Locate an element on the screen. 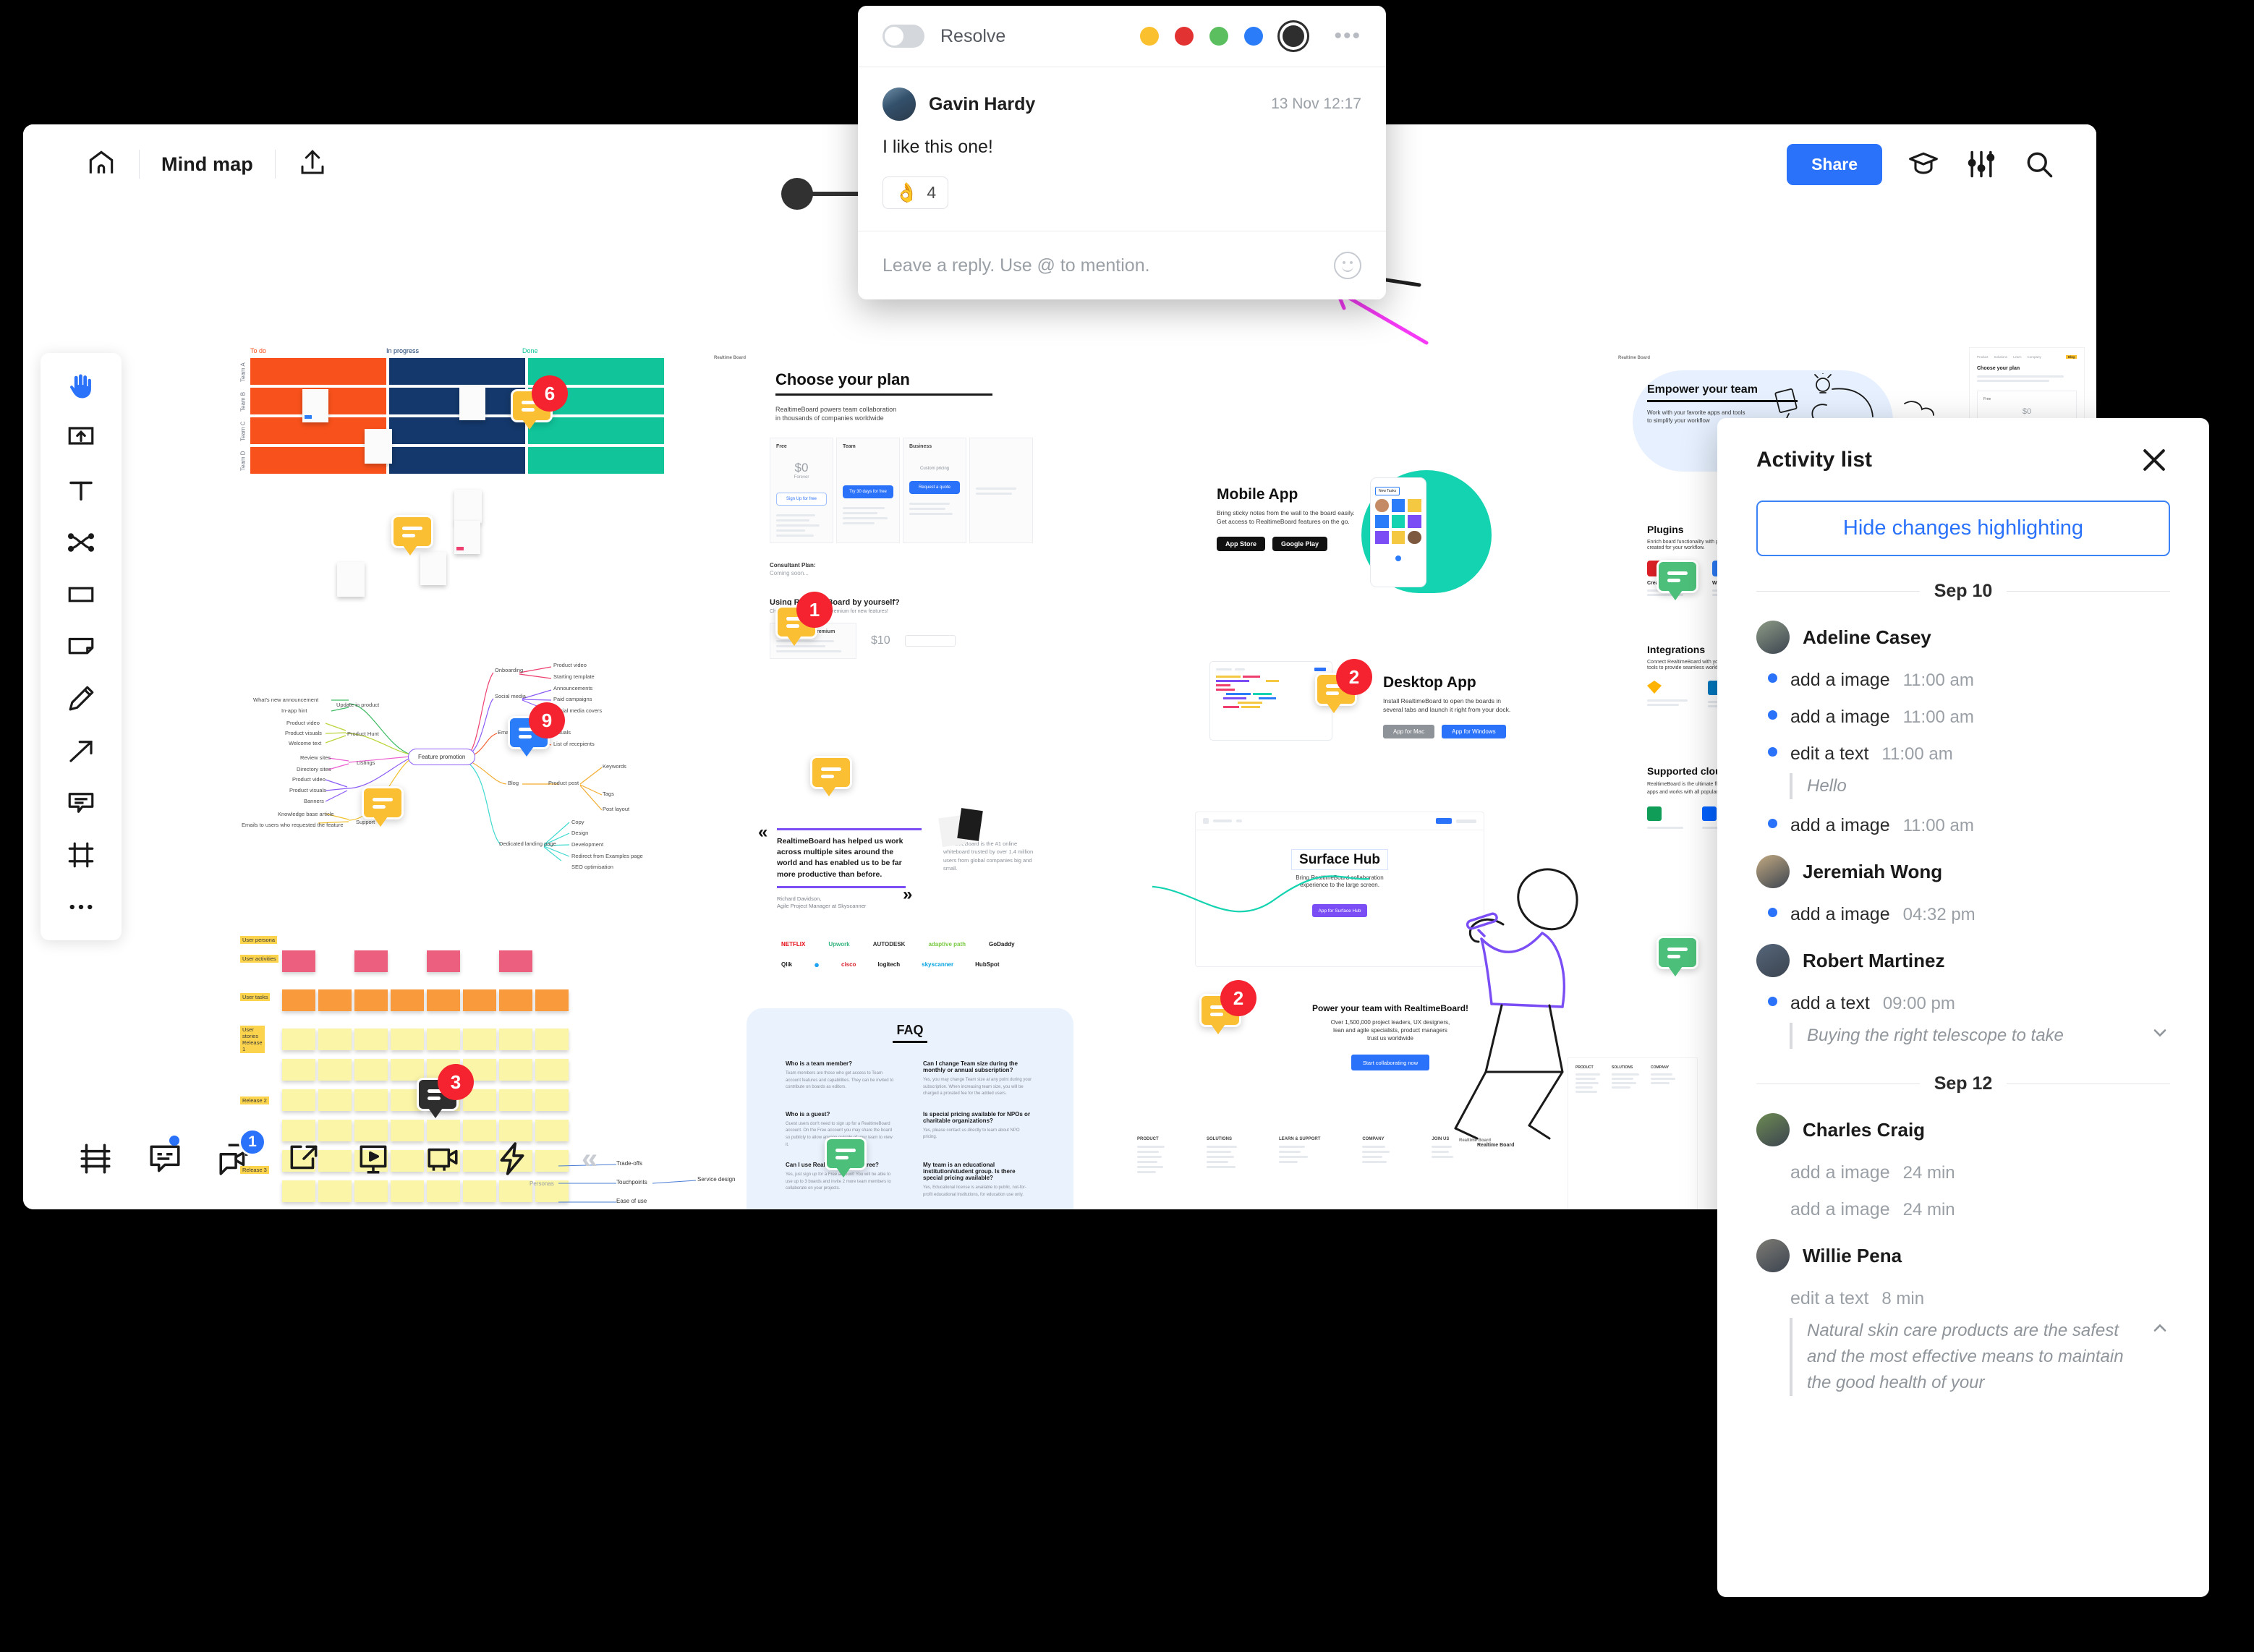 The height and width of the screenshot is (1652, 2254). mindmap-node: Product post is located at coordinates (563, 783).